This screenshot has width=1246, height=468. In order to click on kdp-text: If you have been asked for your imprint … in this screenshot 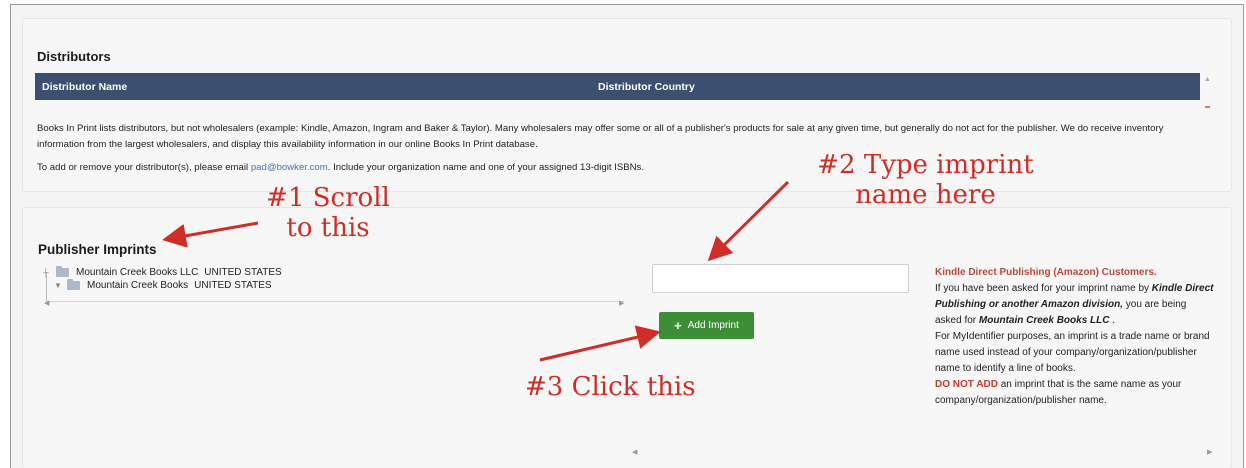, I will do `click(1043, 288)`.